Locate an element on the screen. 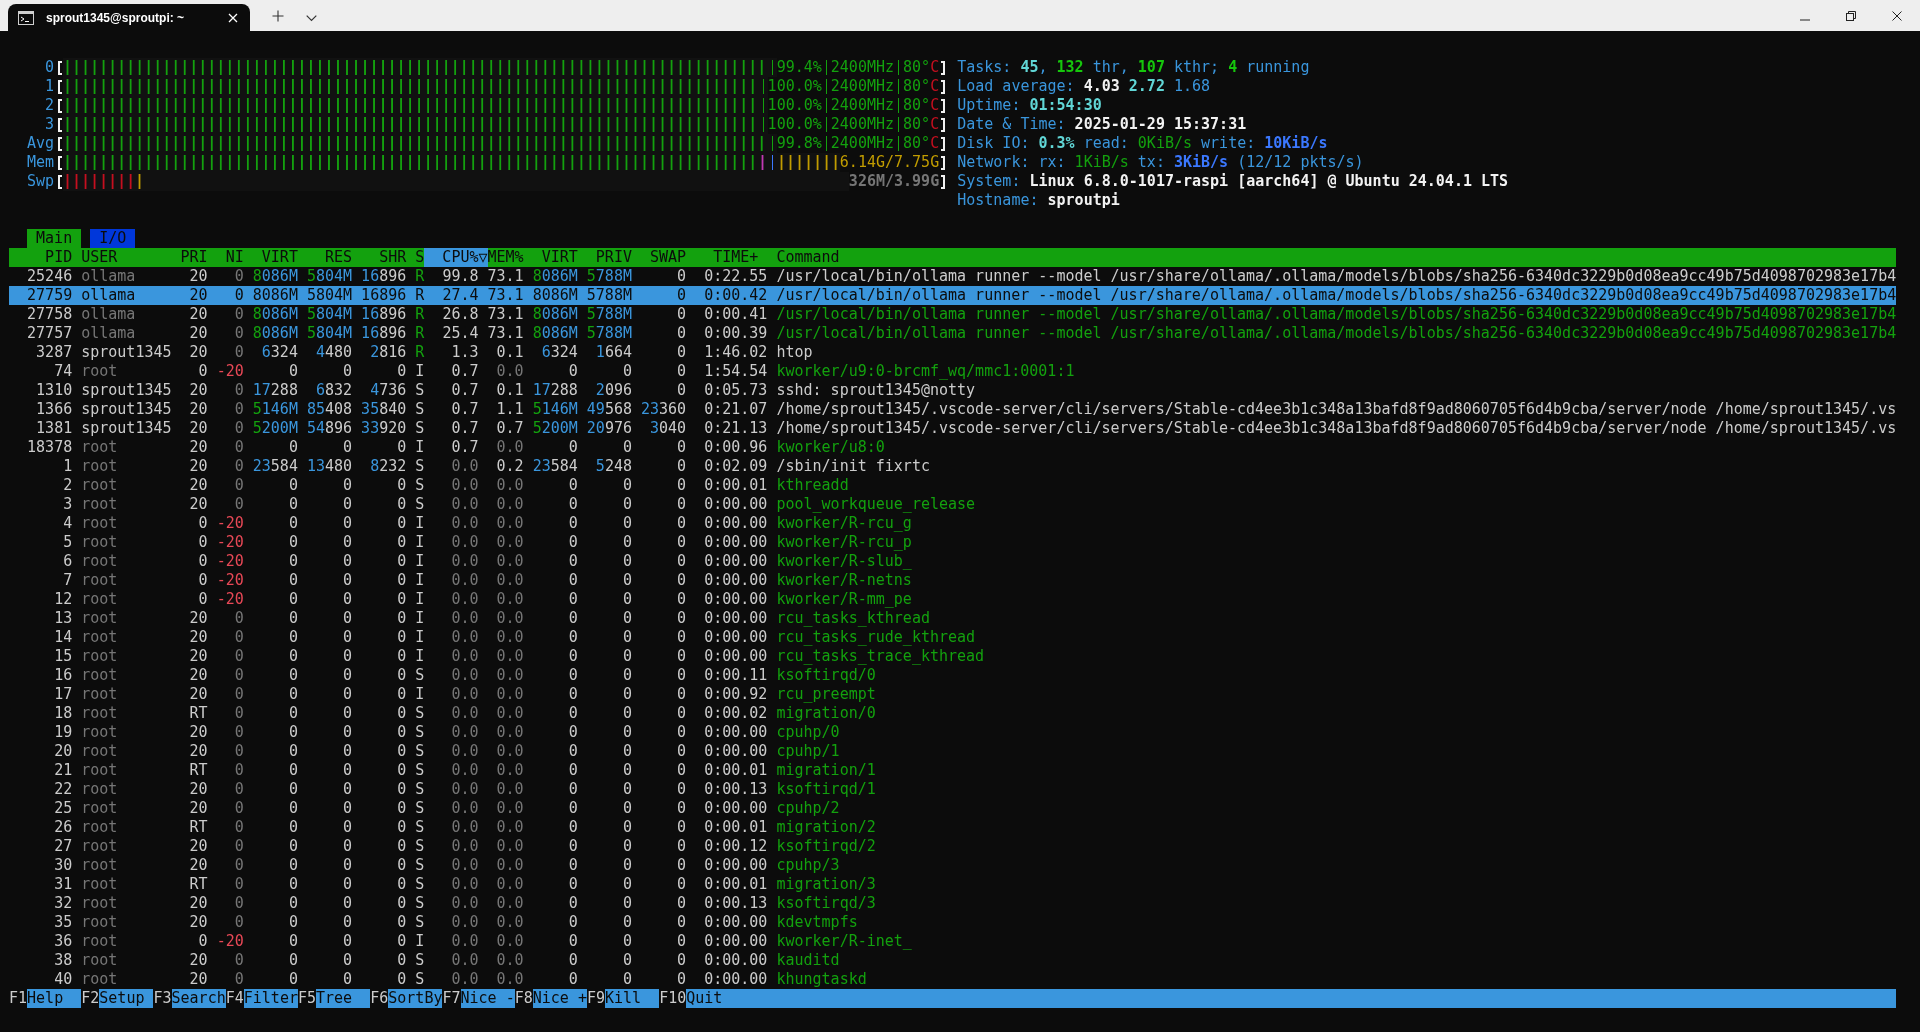  function-key-button: Filter is located at coordinates (270, 998).